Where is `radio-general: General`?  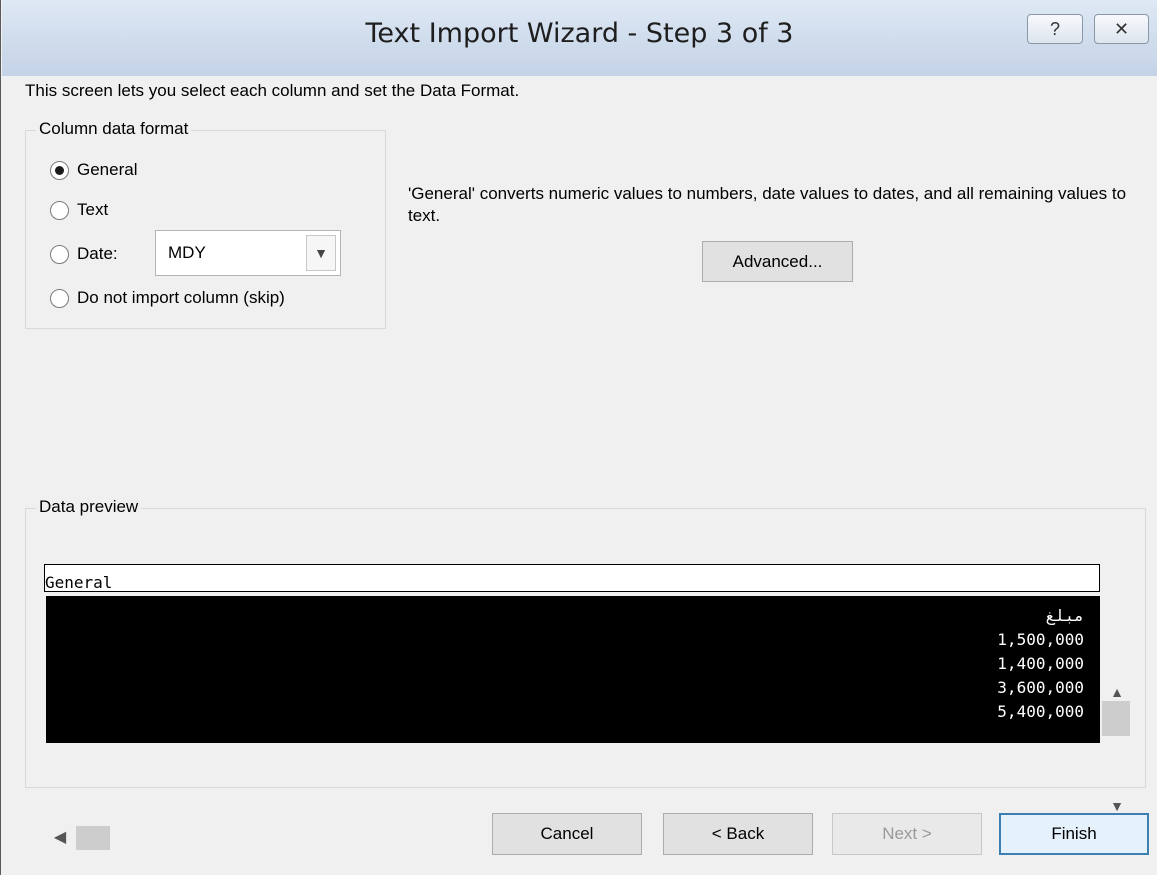 radio-general: General is located at coordinates (93, 170).